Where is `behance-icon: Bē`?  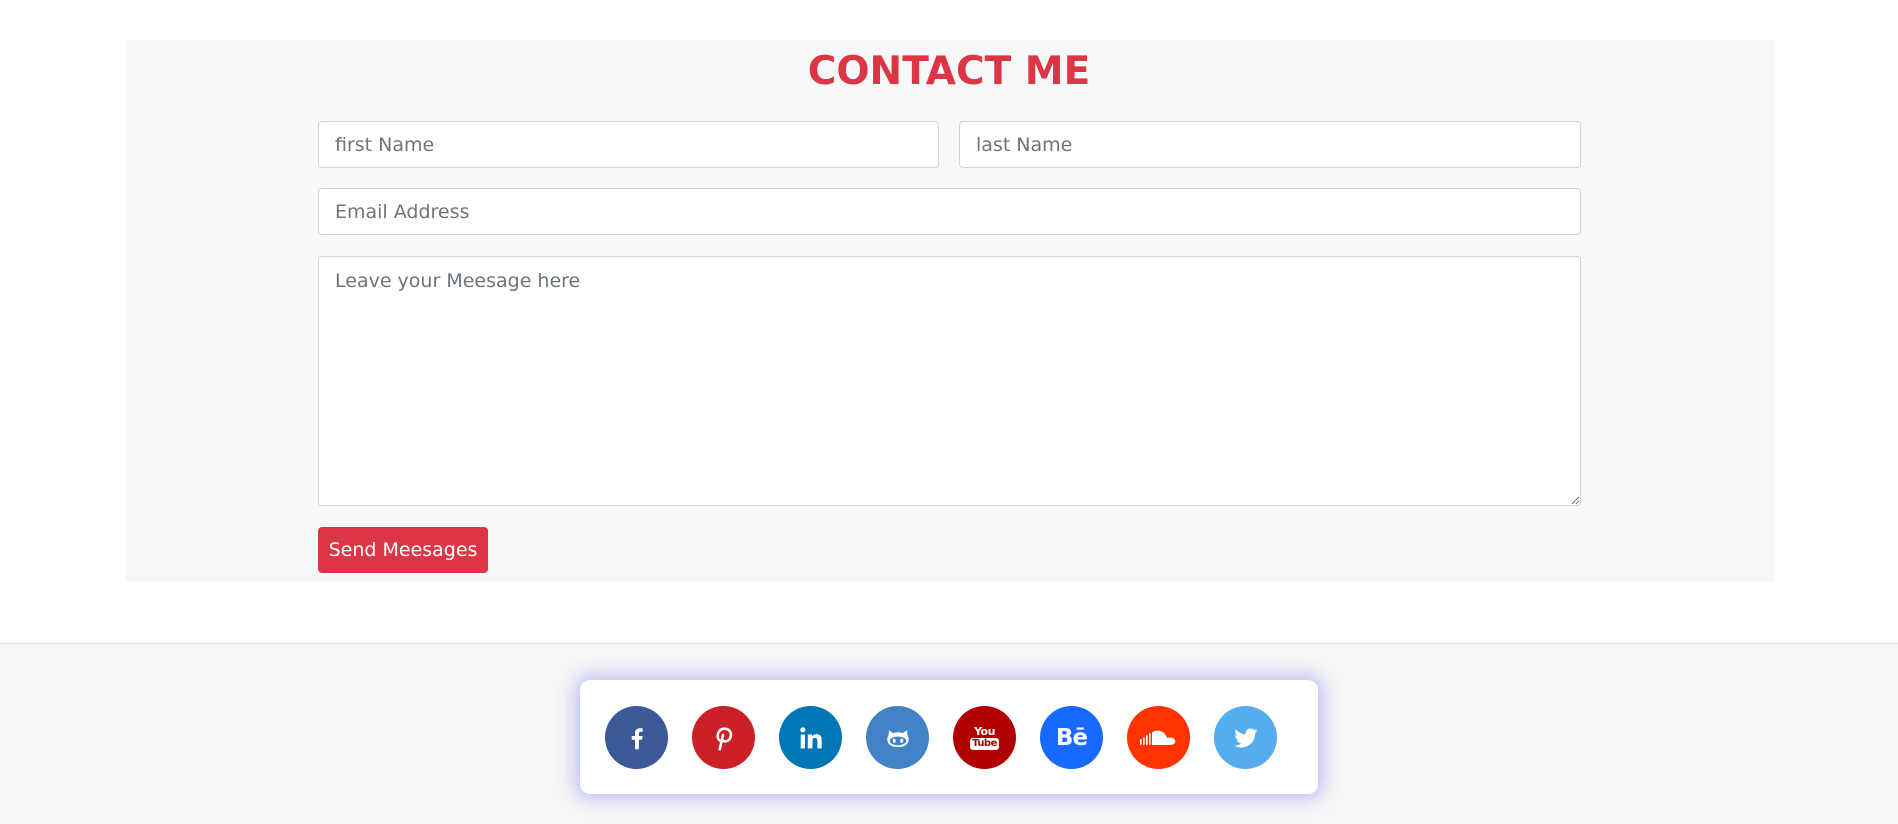 behance-icon: Bē is located at coordinates (1071, 737).